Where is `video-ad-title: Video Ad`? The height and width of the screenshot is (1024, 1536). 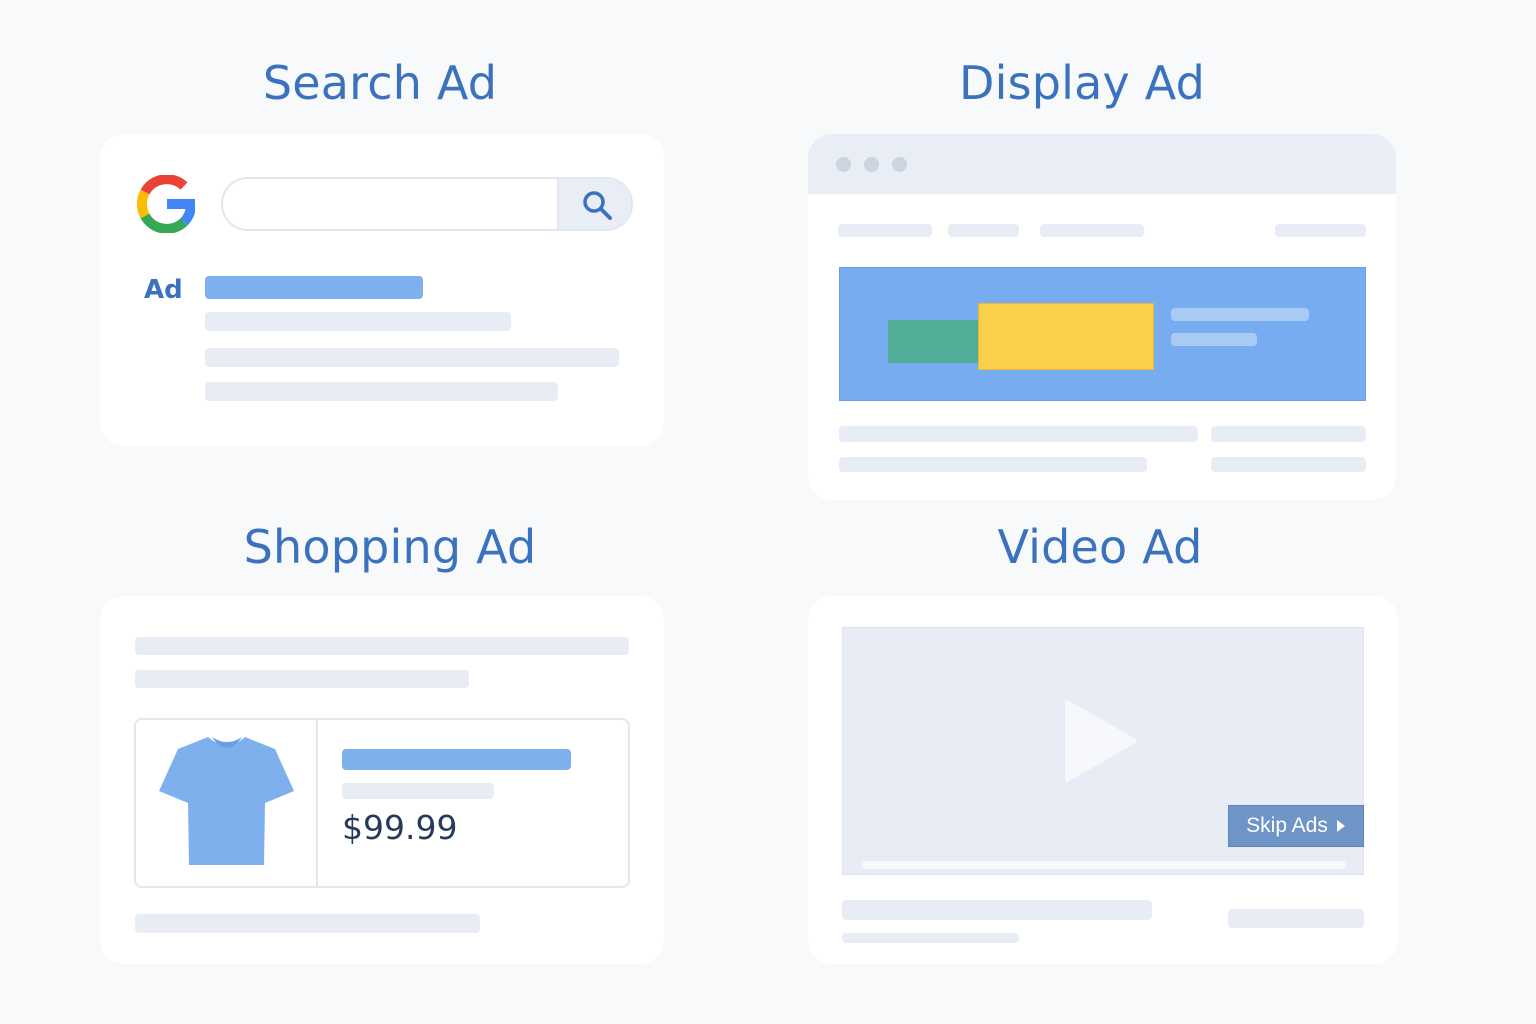
video-ad-title: Video Ad is located at coordinates (1100, 547).